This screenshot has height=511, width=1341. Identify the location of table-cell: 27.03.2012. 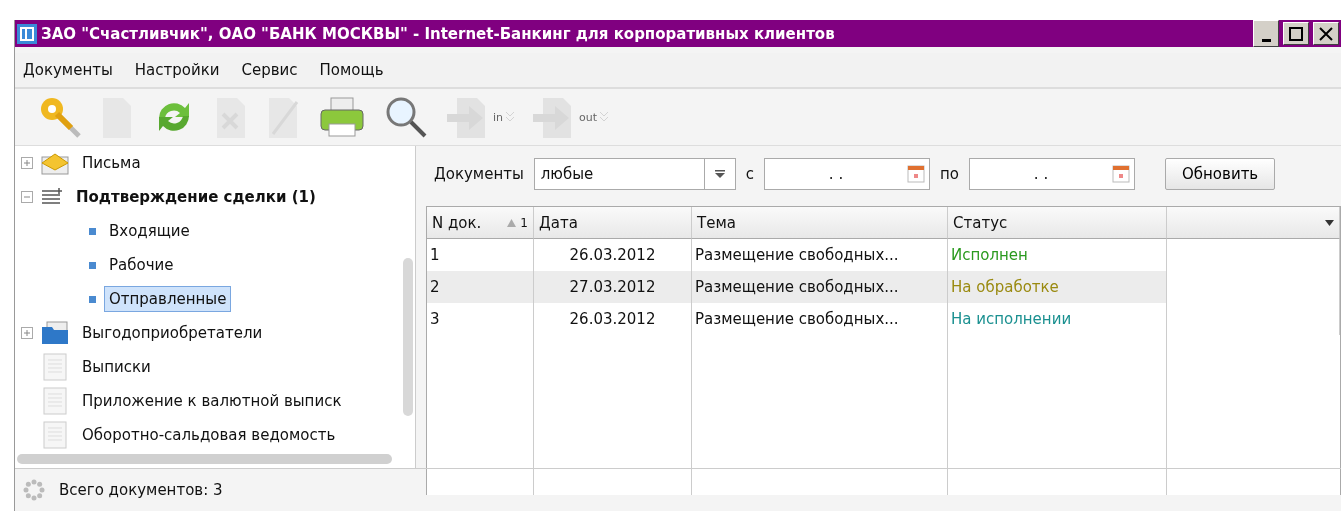
(613, 287).